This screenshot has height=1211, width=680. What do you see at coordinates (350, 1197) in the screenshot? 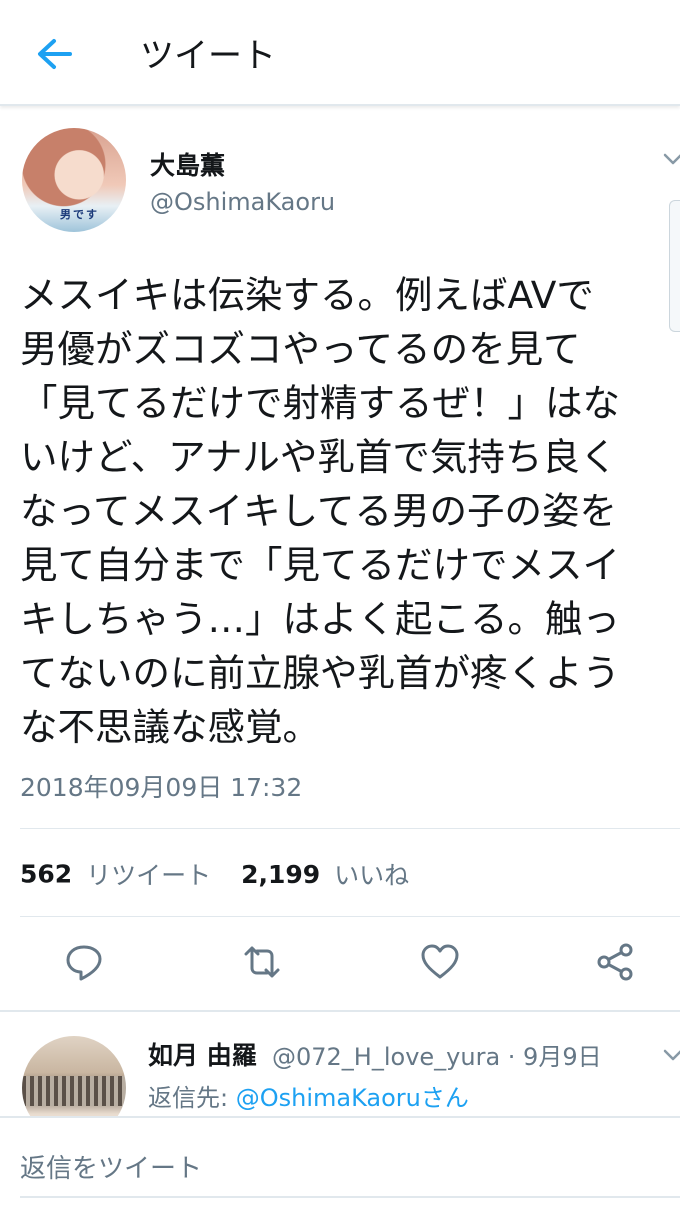
I see `input-underline` at bounding box center [350, 1197].